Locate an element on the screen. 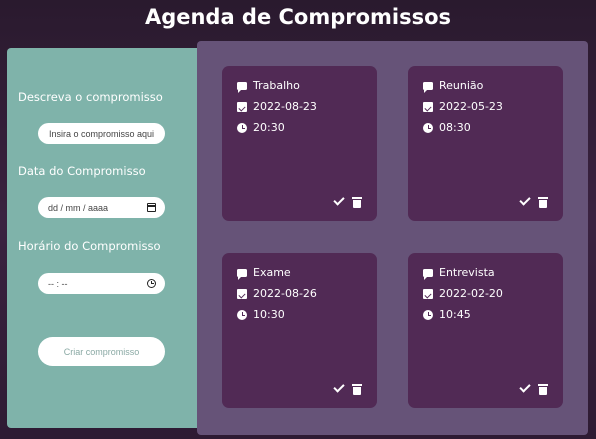 The image size is (596, 439). card-time: 20:30 is located at coordinates (269, 127).